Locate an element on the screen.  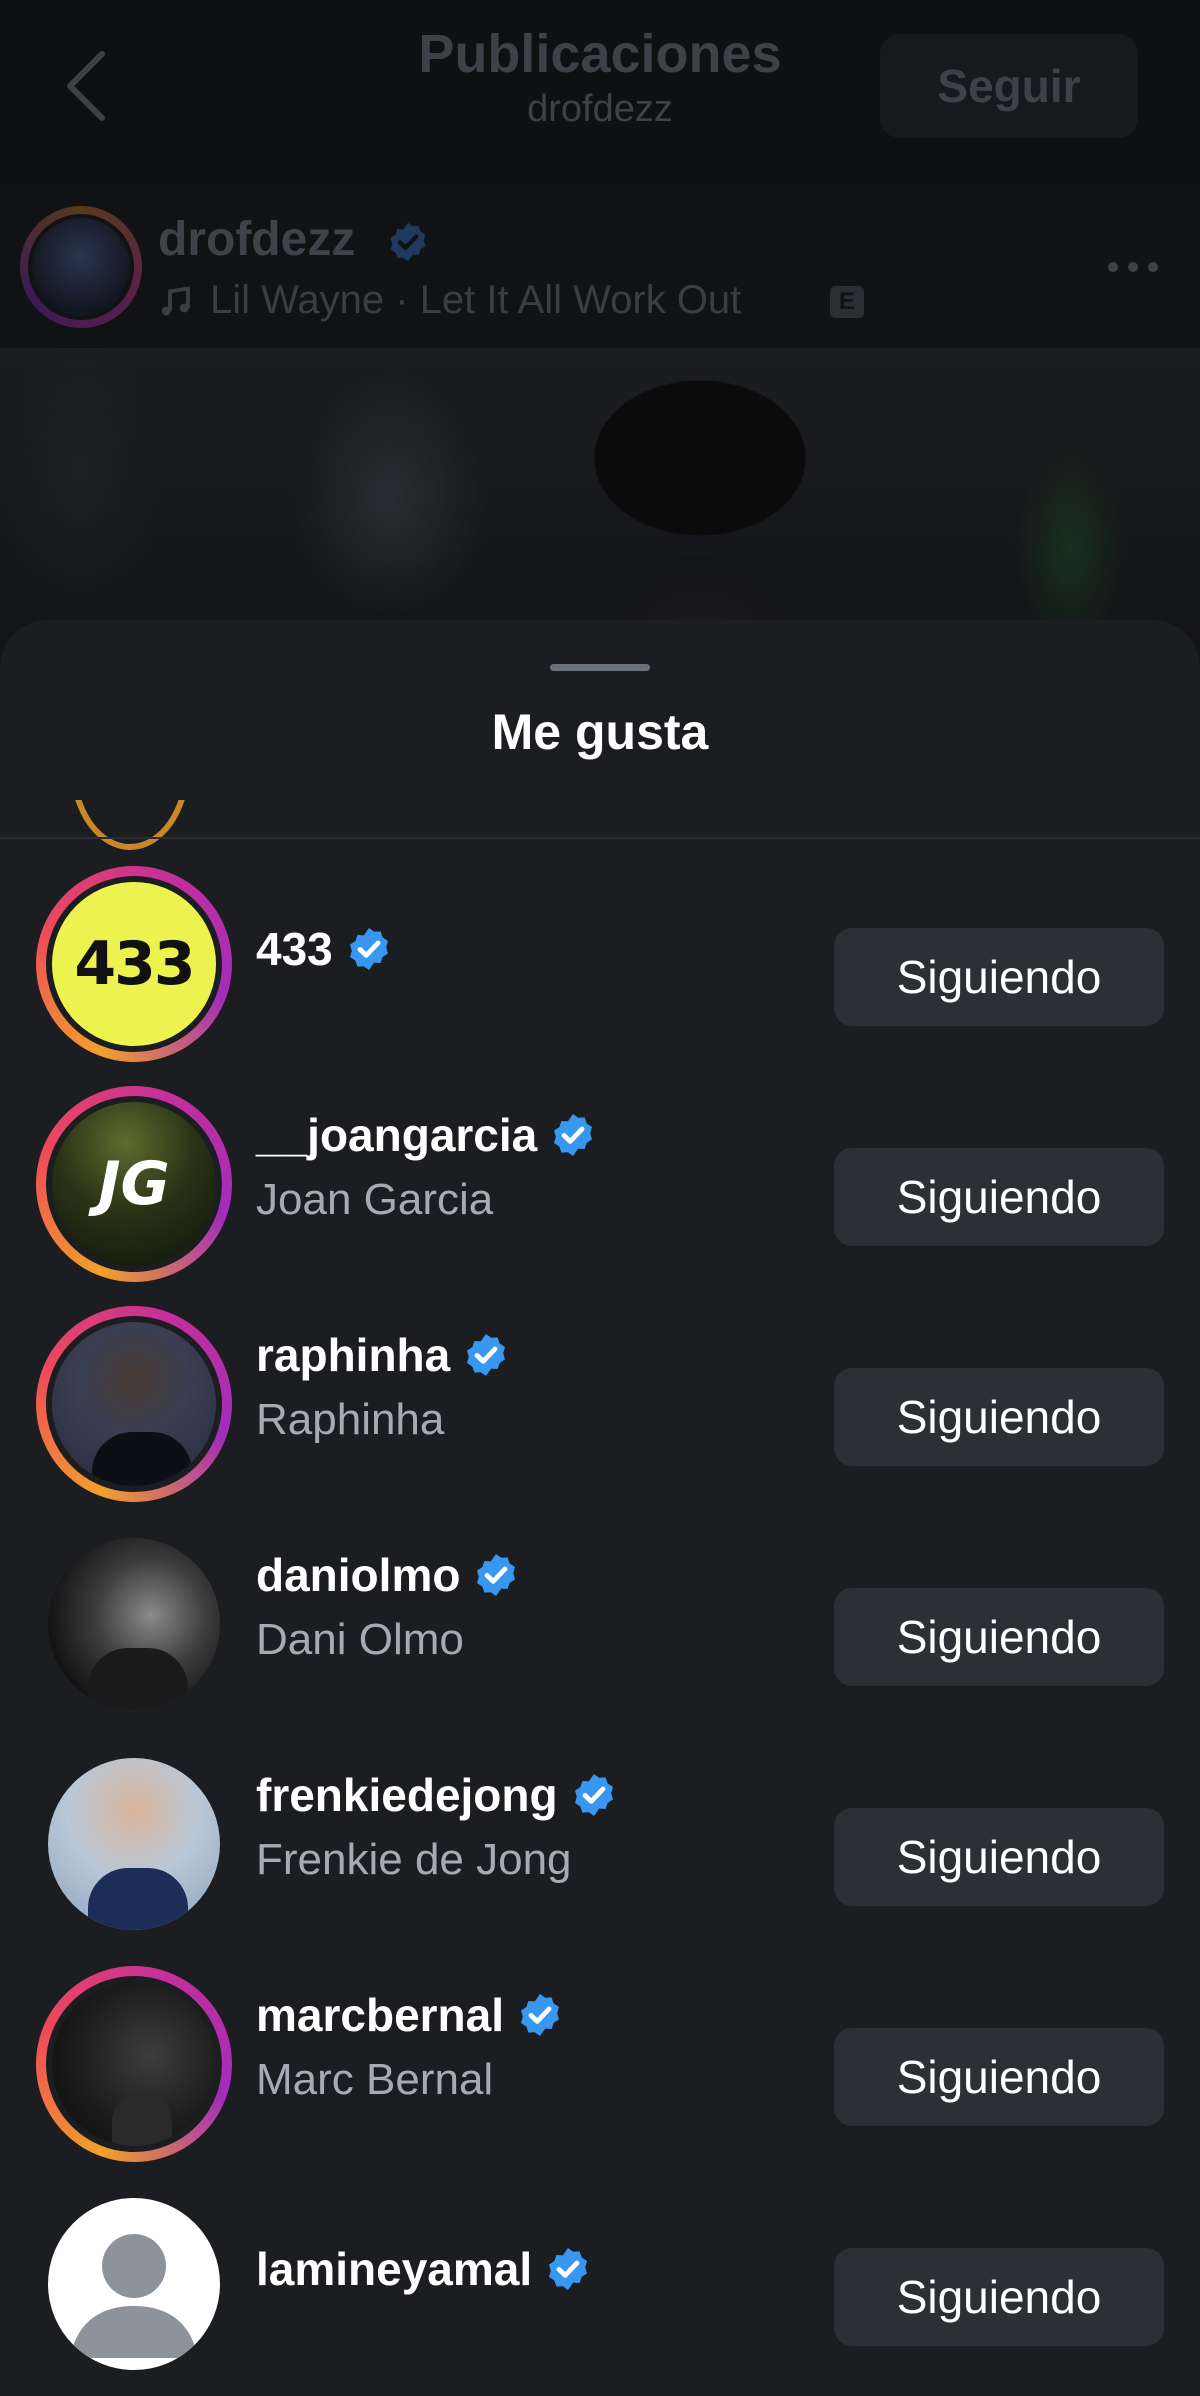
username: marcbernal is located at coordinates (380, 2015).